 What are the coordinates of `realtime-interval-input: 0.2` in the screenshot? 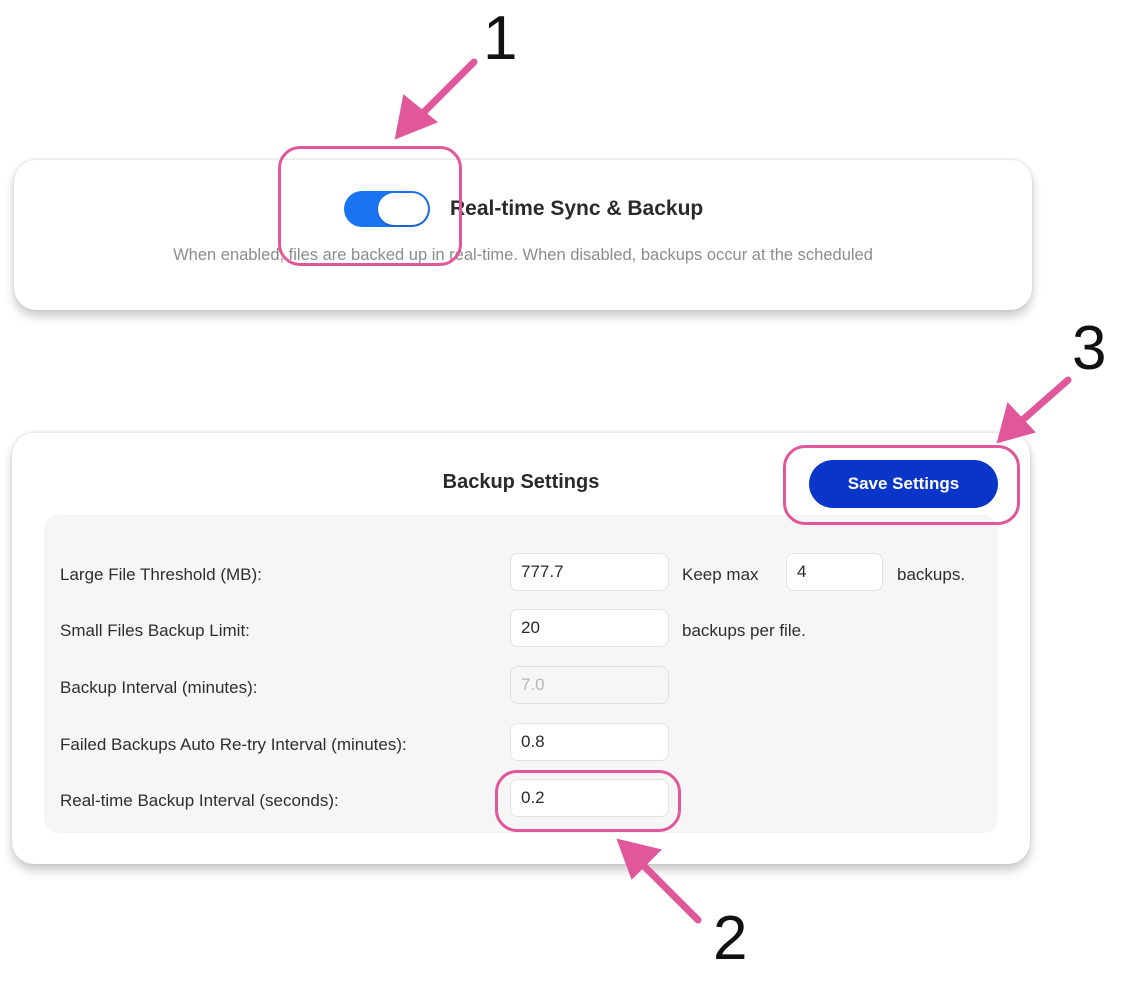 It's located at (589, 798).